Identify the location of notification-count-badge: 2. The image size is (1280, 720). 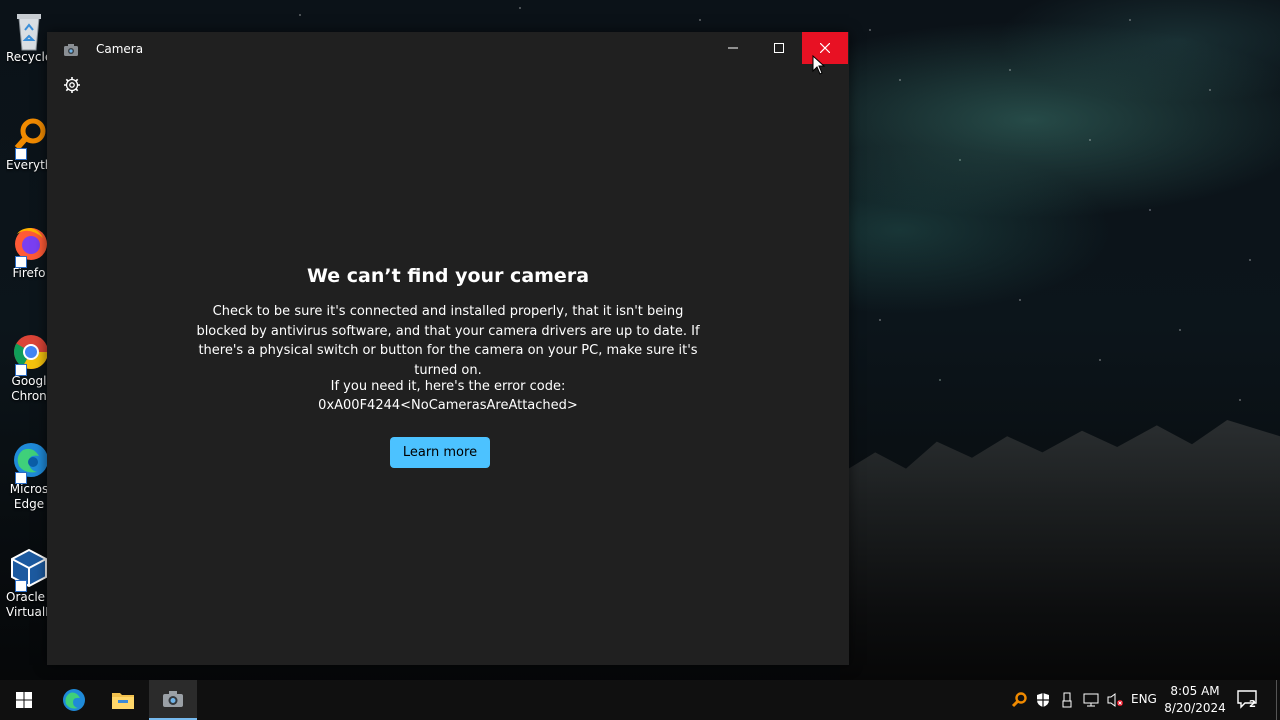
(1252, 704).